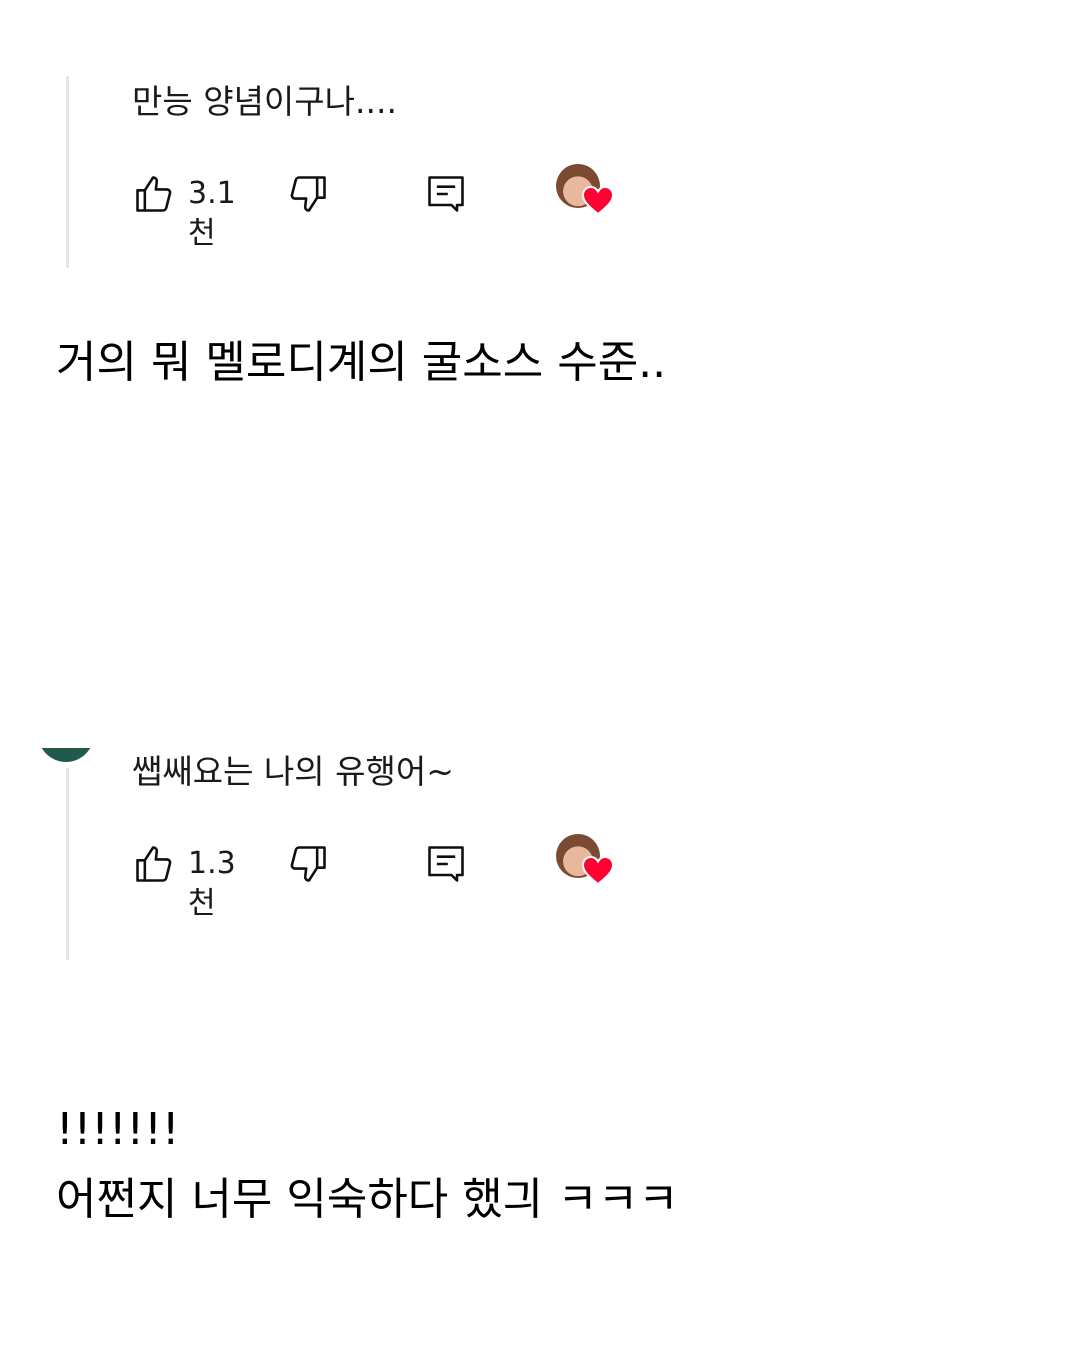  I want to click on avatar-partial, so click(66, 755).